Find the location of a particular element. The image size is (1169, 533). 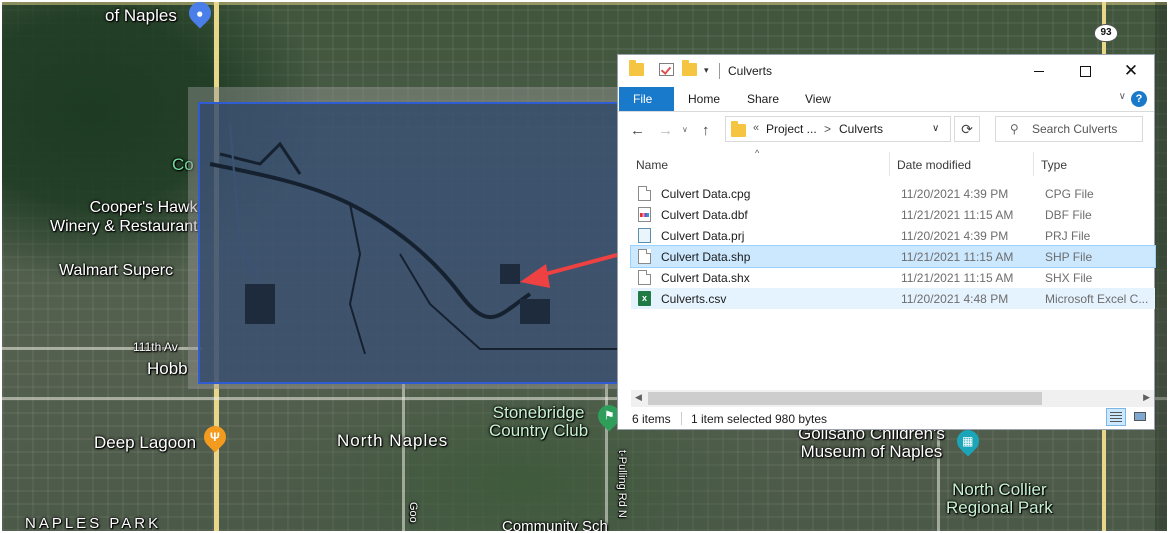

map-label-community: Community Sch is located at coordinates (555, 524).